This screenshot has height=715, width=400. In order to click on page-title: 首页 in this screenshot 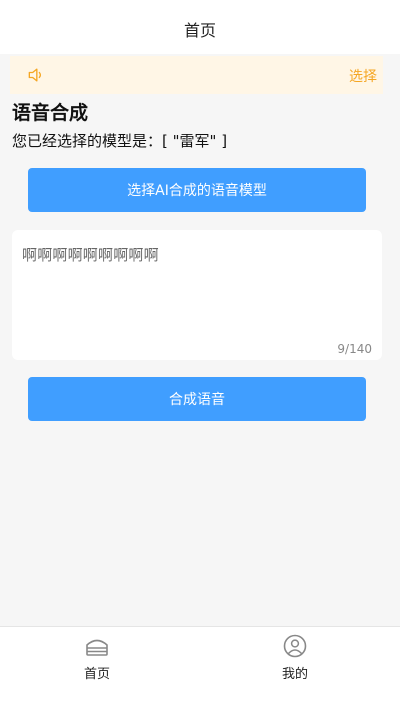, I will do `click(199, 30)`.